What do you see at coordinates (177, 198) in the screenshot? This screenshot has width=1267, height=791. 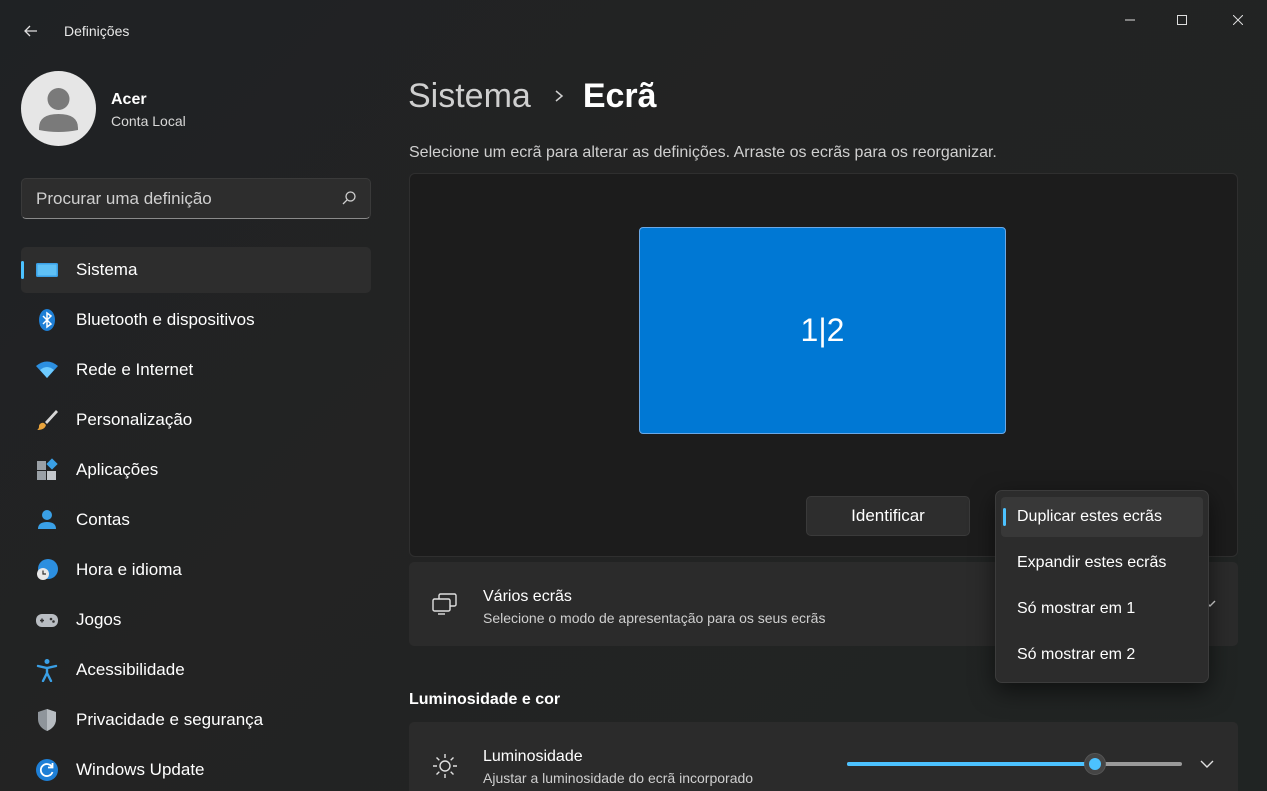 I see `search-input` at bounding box center [177, 198].